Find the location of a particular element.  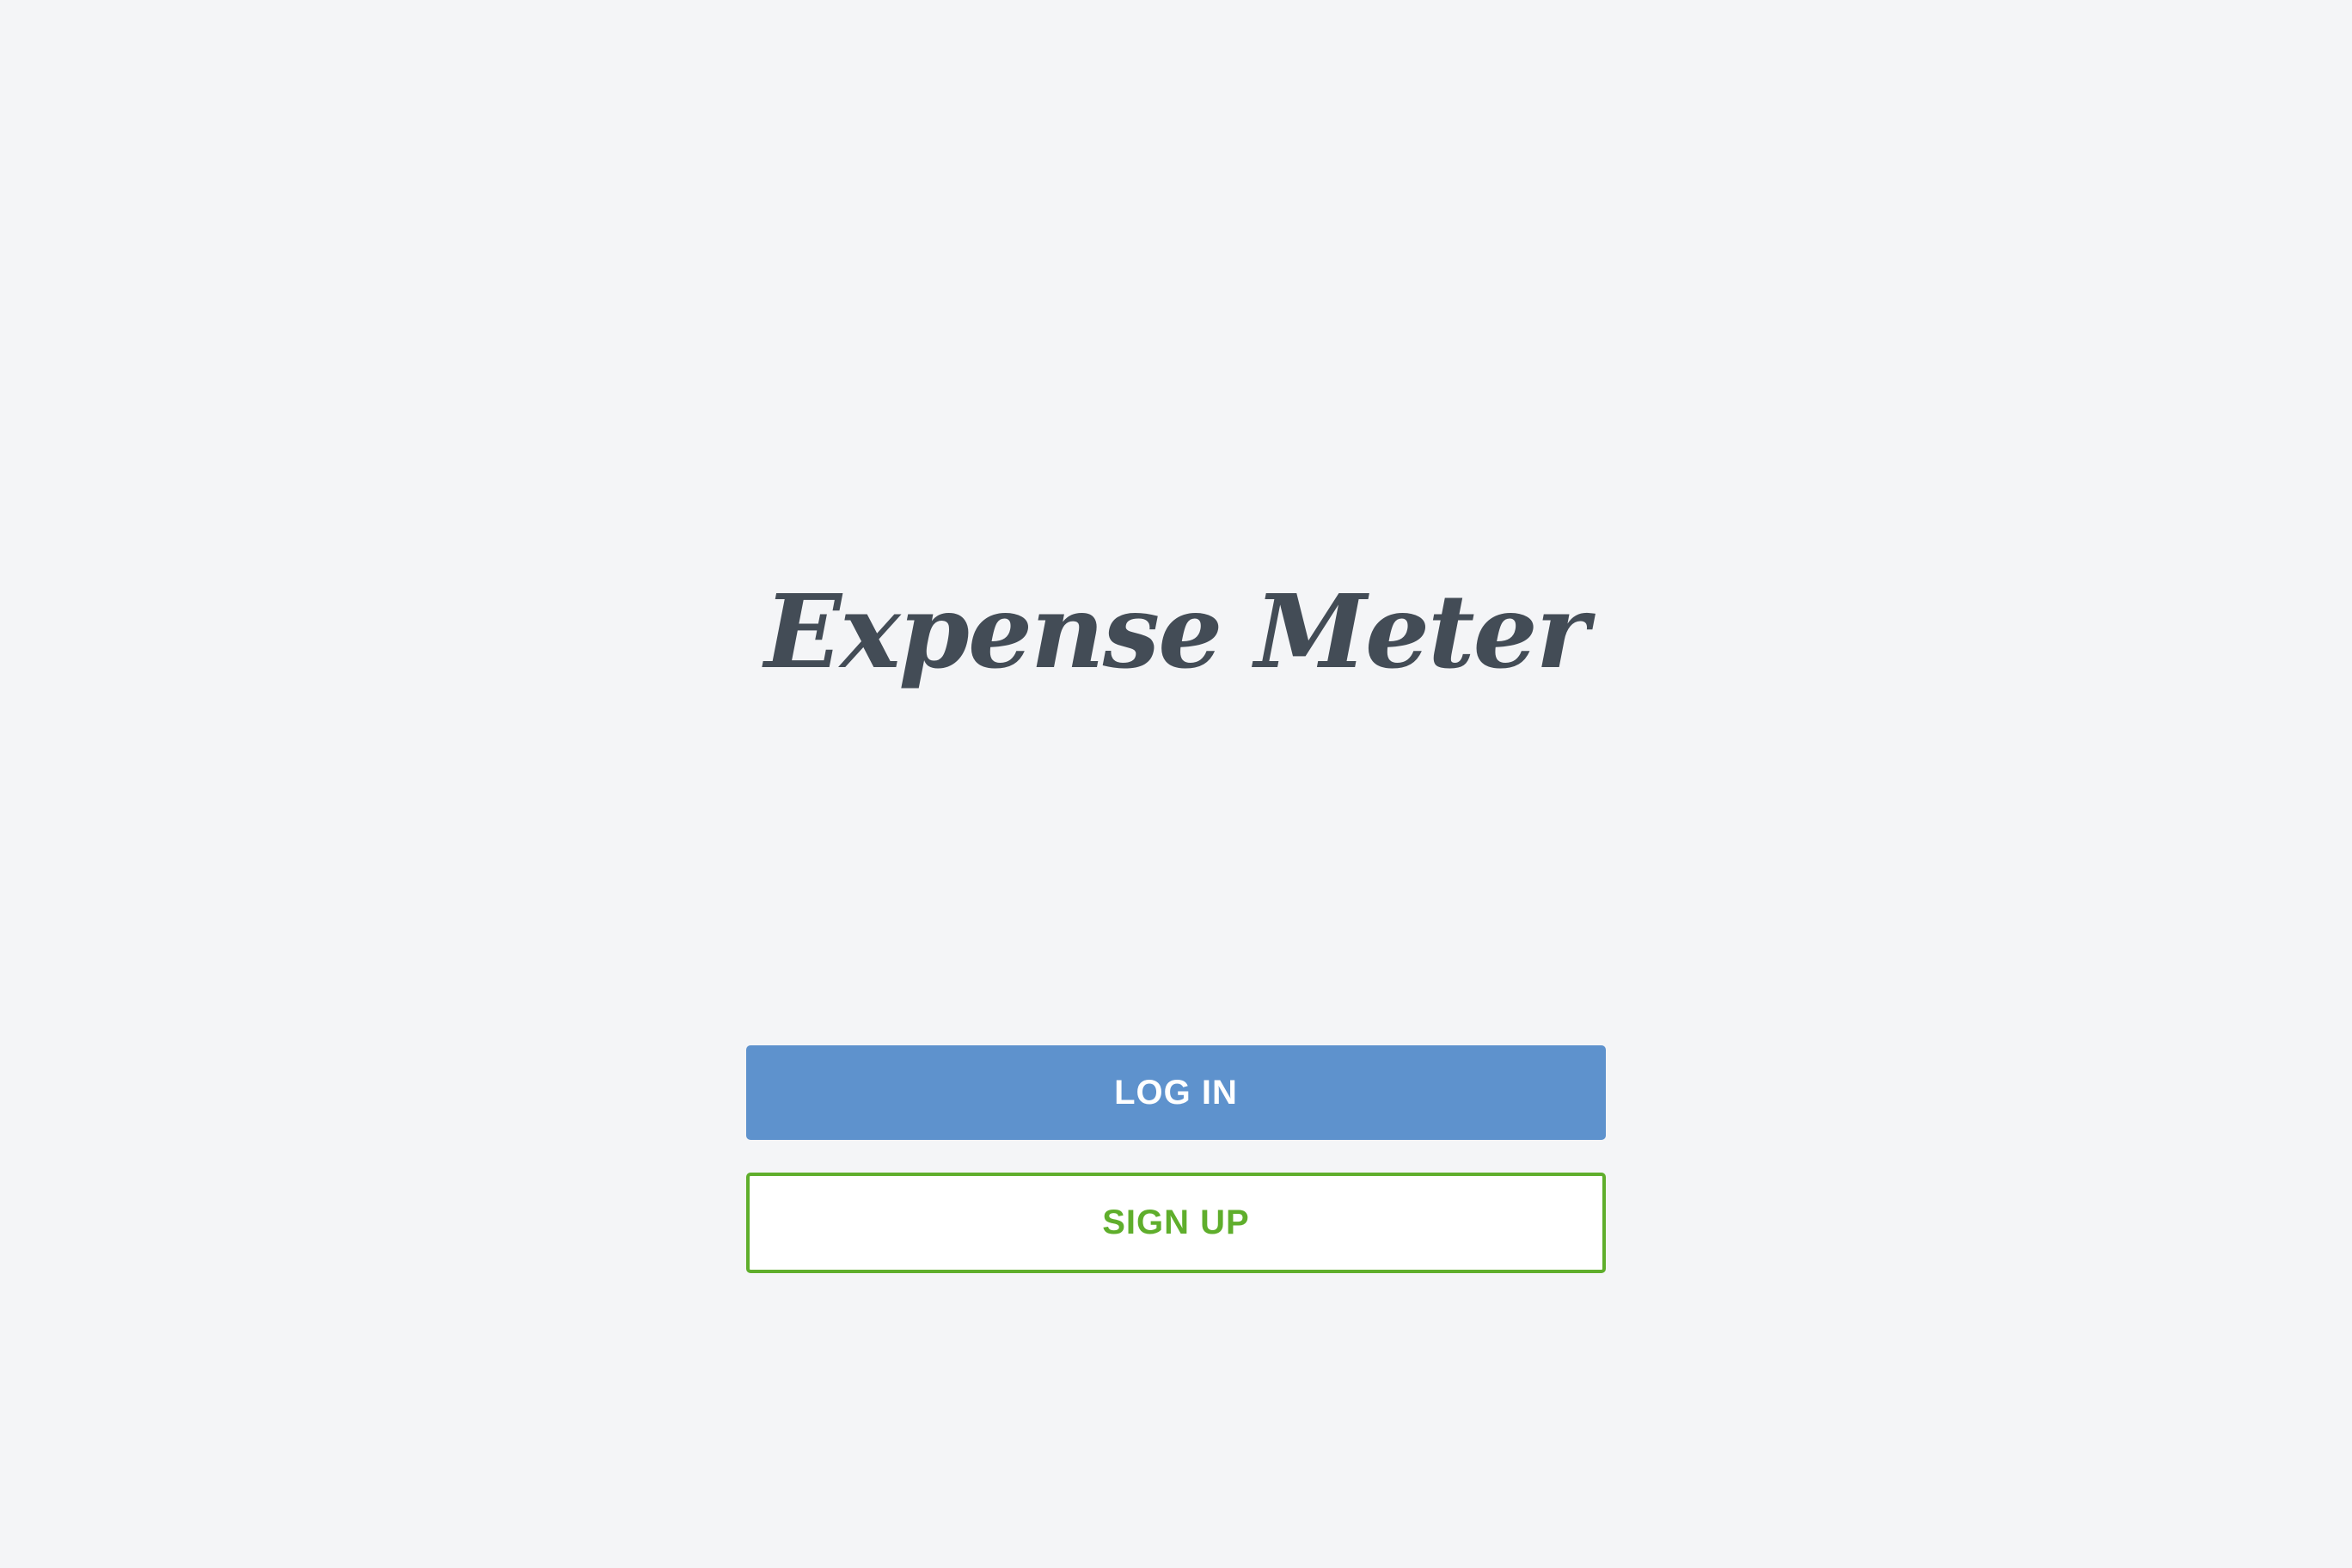

login-button-label: LOG IN is located at coordinates (1176, 1092).